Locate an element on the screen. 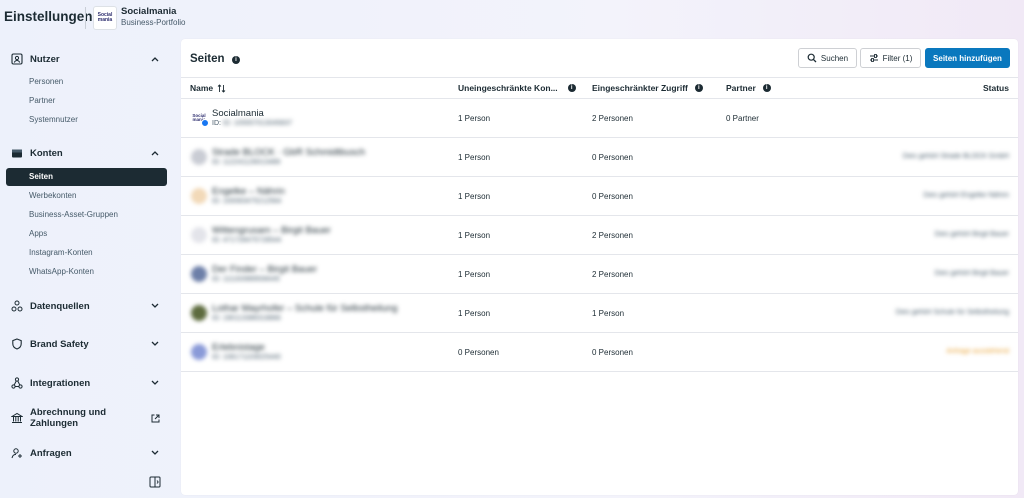 Image resolution: width=1024 pixels, height=498 pixels. column-header-name: Name is located at coordinates (208, 88).